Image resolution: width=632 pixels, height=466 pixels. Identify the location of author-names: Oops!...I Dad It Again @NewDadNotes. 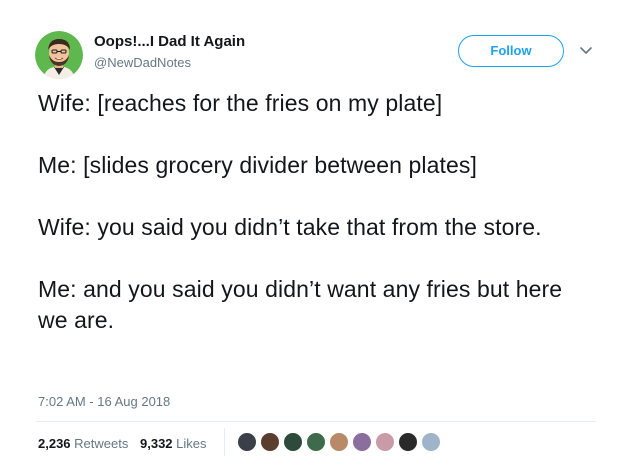
(169, 51).